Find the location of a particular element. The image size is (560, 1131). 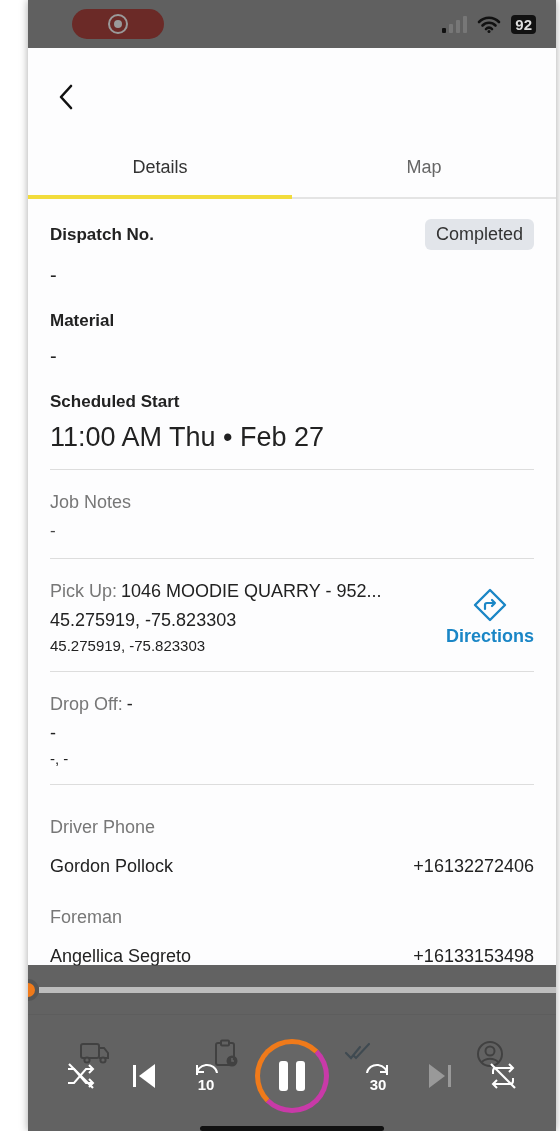

field-label: Scheduled Start is located at coordinates (115, 402).